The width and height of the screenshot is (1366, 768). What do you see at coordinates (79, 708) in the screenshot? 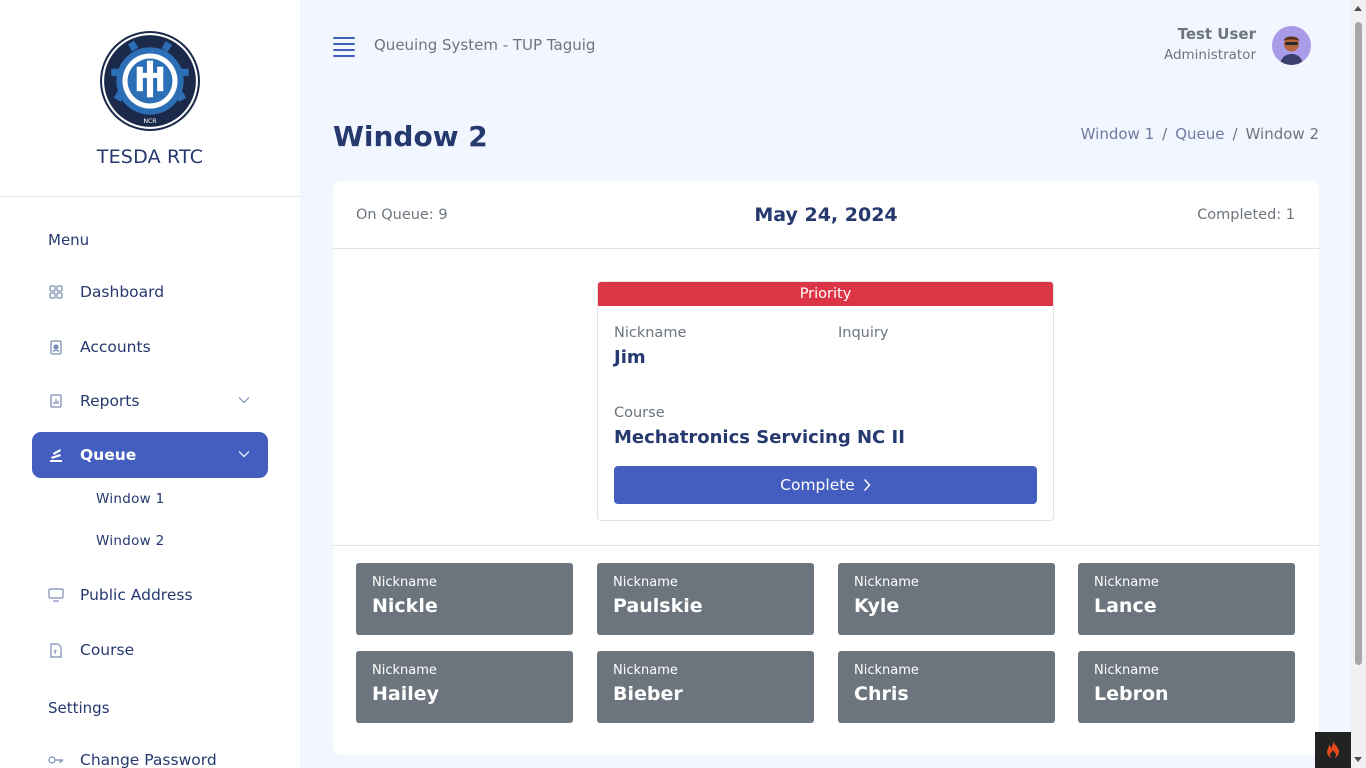
I see `settings-title: Settings` at bounding box center [79, 708].